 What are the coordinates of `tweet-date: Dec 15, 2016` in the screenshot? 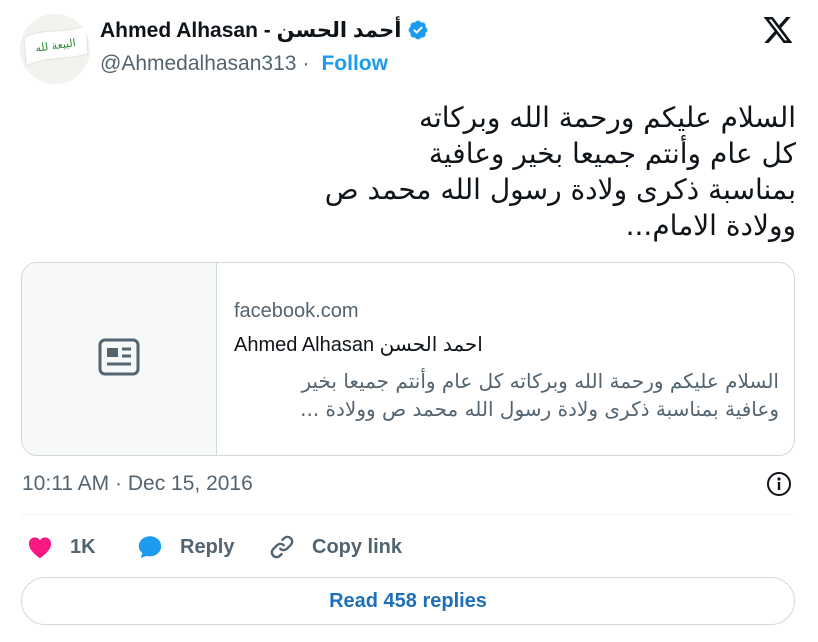 It's located at (190, 483).